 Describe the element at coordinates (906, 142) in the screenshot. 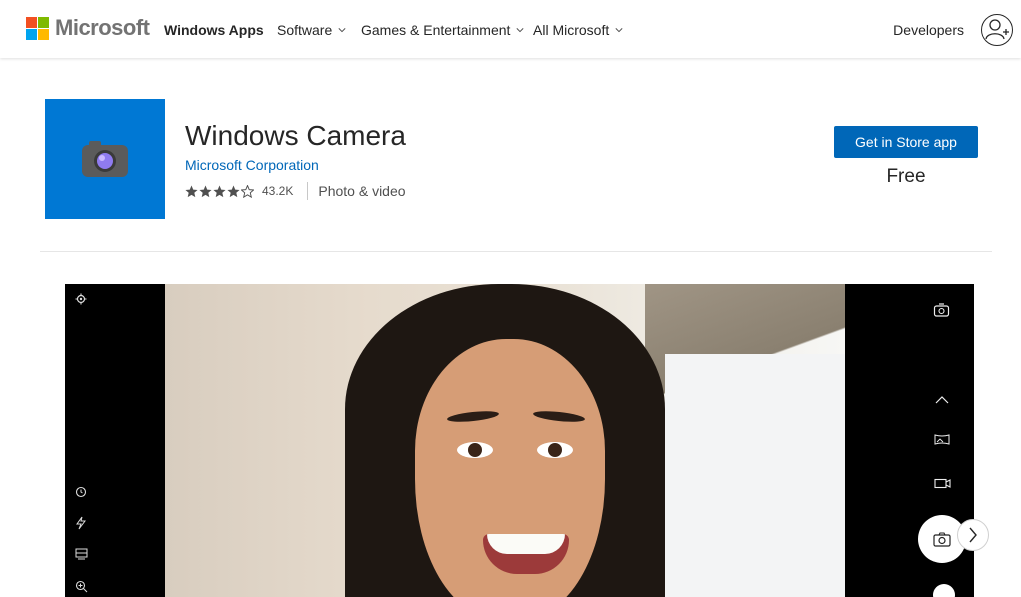

I see `get-in-store-button: Get in Store app` at that location.